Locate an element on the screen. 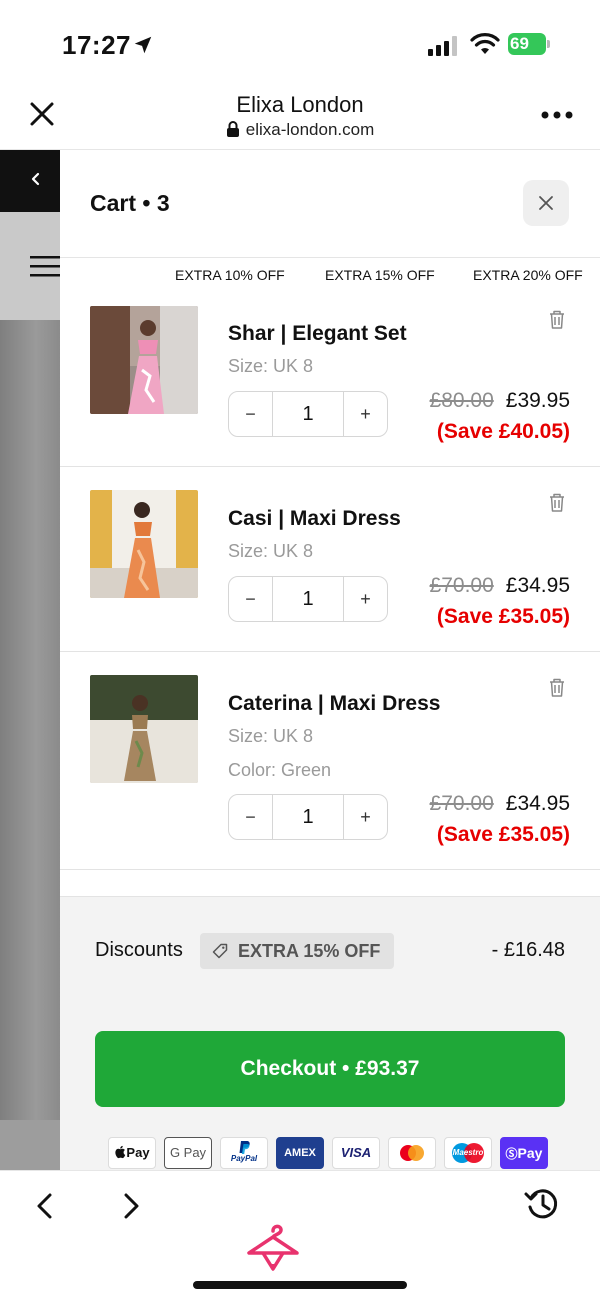  cart-header: Cart • 3 is located at coordinates (330, 204).